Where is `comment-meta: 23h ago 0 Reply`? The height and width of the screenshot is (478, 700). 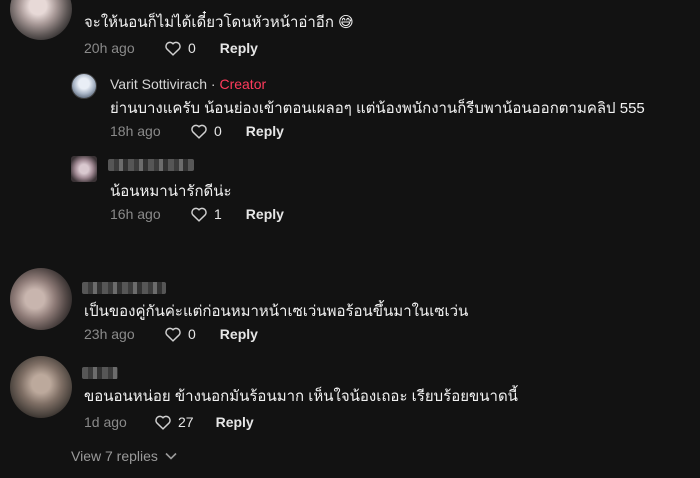
comment-meta: 23h ago 0 Reply is located at coordinates (171, 334).